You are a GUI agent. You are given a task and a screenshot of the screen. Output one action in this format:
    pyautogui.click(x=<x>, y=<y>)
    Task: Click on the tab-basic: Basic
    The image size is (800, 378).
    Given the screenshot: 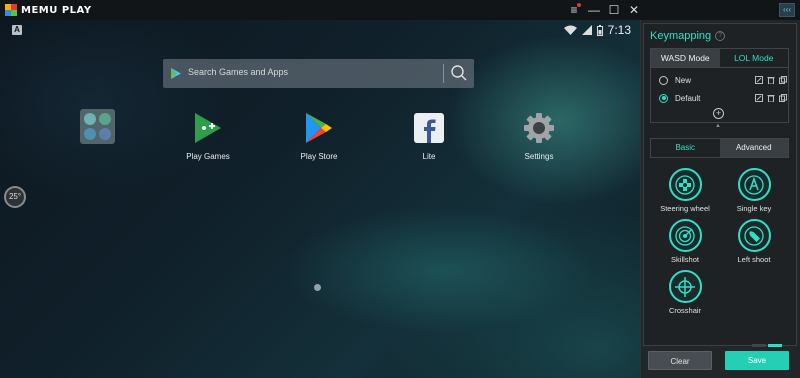 What is the action you would take?
    pyautogui.click(x=685, y=148)
    